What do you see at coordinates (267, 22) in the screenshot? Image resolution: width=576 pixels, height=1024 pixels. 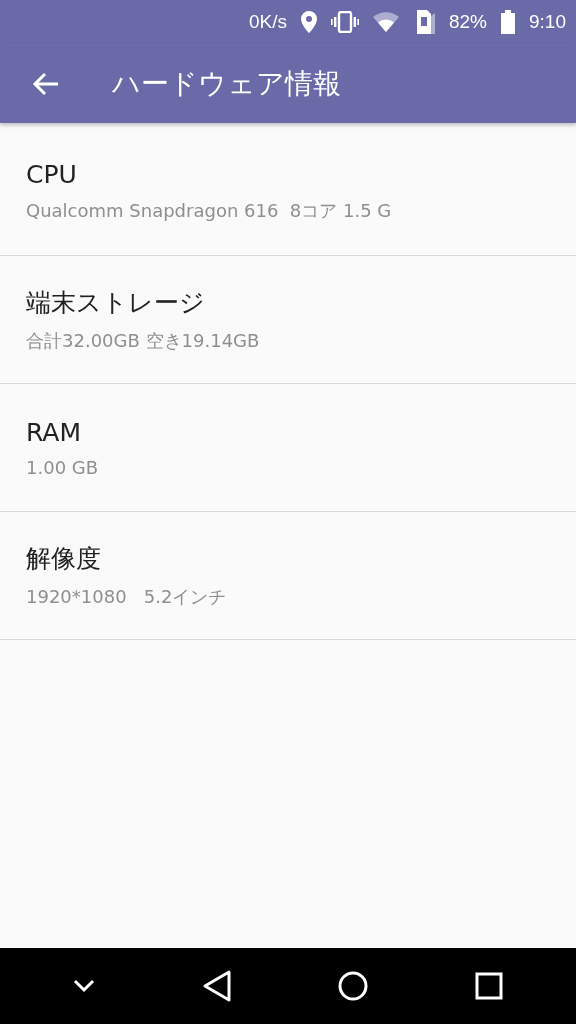 I see `network-speed: 0K/s` at bounding box center [267, 22].